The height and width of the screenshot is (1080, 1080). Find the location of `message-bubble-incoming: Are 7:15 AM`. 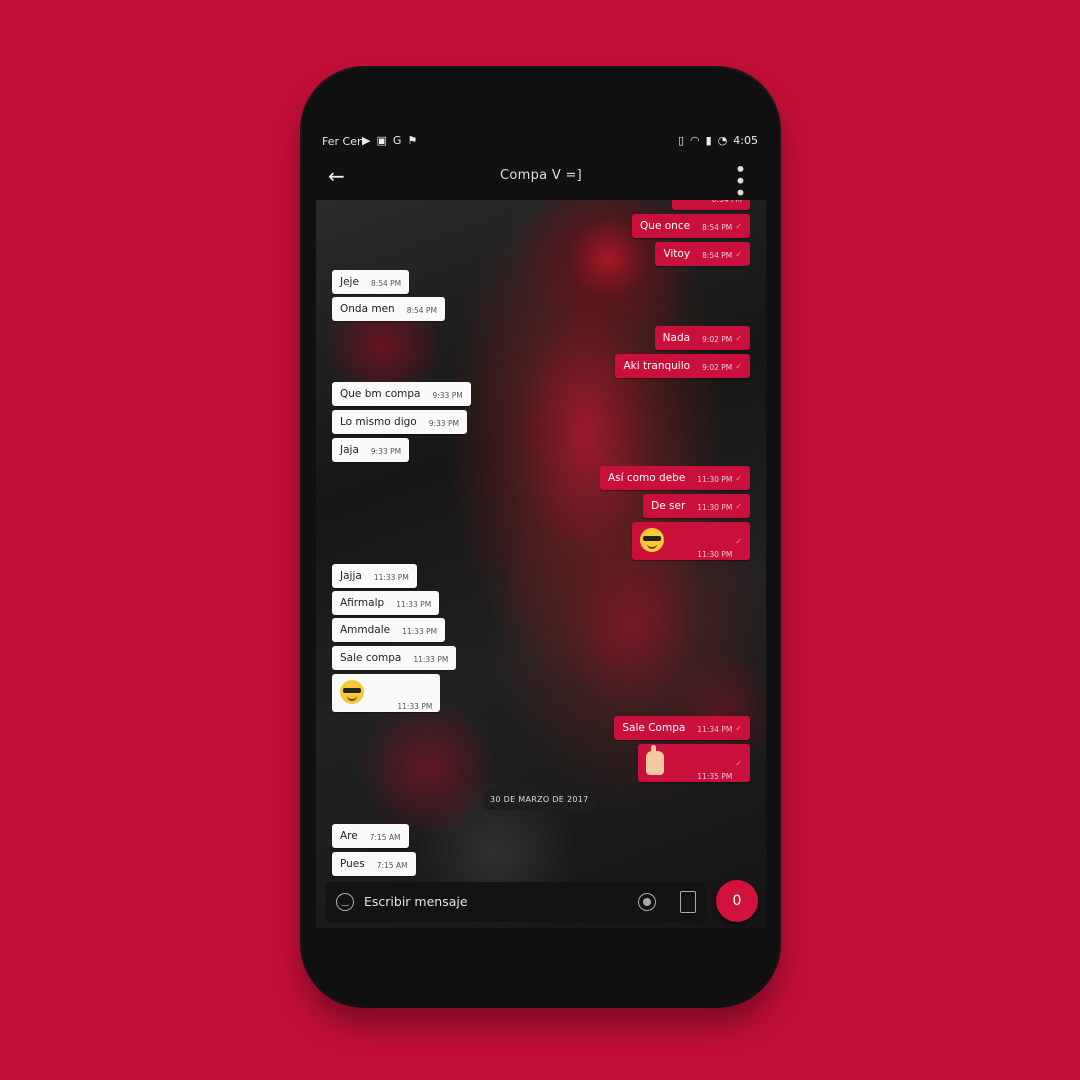

message-bubble-incoming: Are 7:15 AM is located at coordinates (370, 836).